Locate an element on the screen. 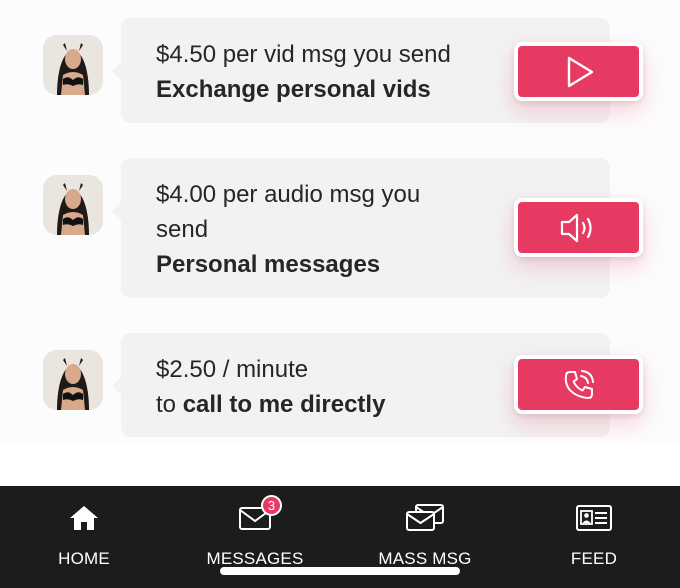 This screenshot has width=680, height=588. send-video-button is located at coordinates (578, 71).